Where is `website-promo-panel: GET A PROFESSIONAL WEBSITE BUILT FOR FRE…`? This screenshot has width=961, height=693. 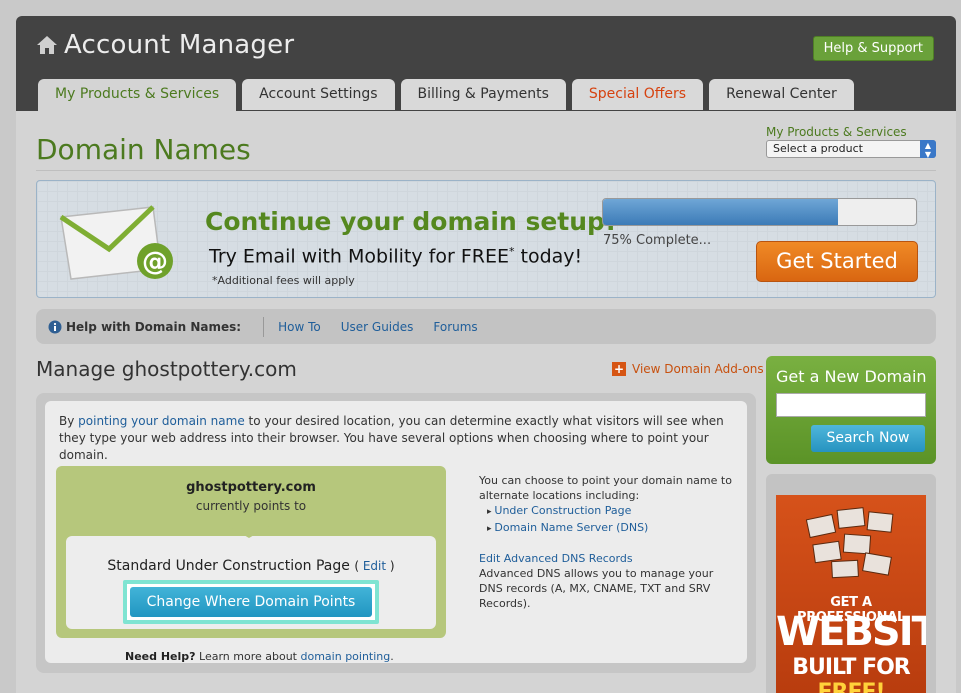 website-promo-panel: GET A PROFESSIONAL WEBSITE BUILT FOR FRE… is located at coordinates (851, 583).